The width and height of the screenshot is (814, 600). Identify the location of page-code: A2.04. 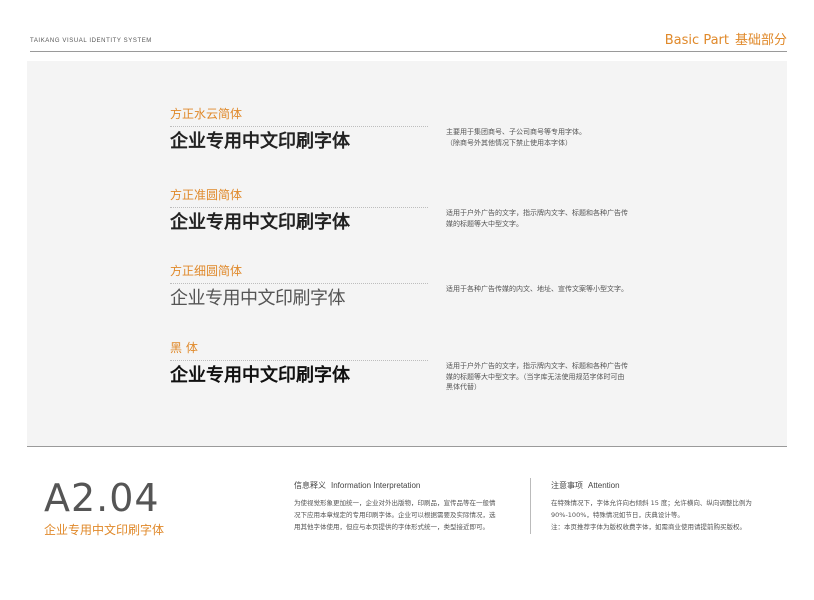
(102, 498).